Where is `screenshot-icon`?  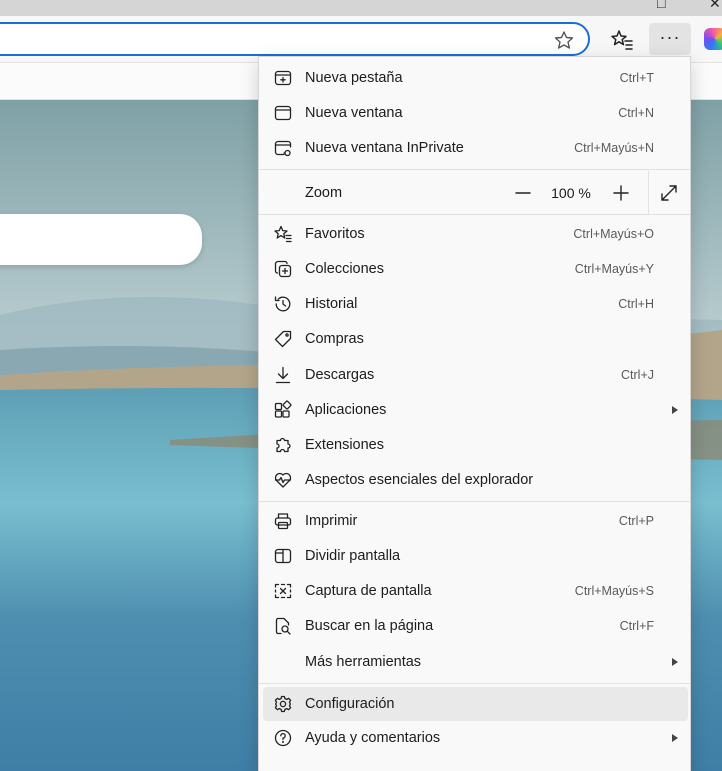
screenshot-icon is located at coordinates (283, 591).